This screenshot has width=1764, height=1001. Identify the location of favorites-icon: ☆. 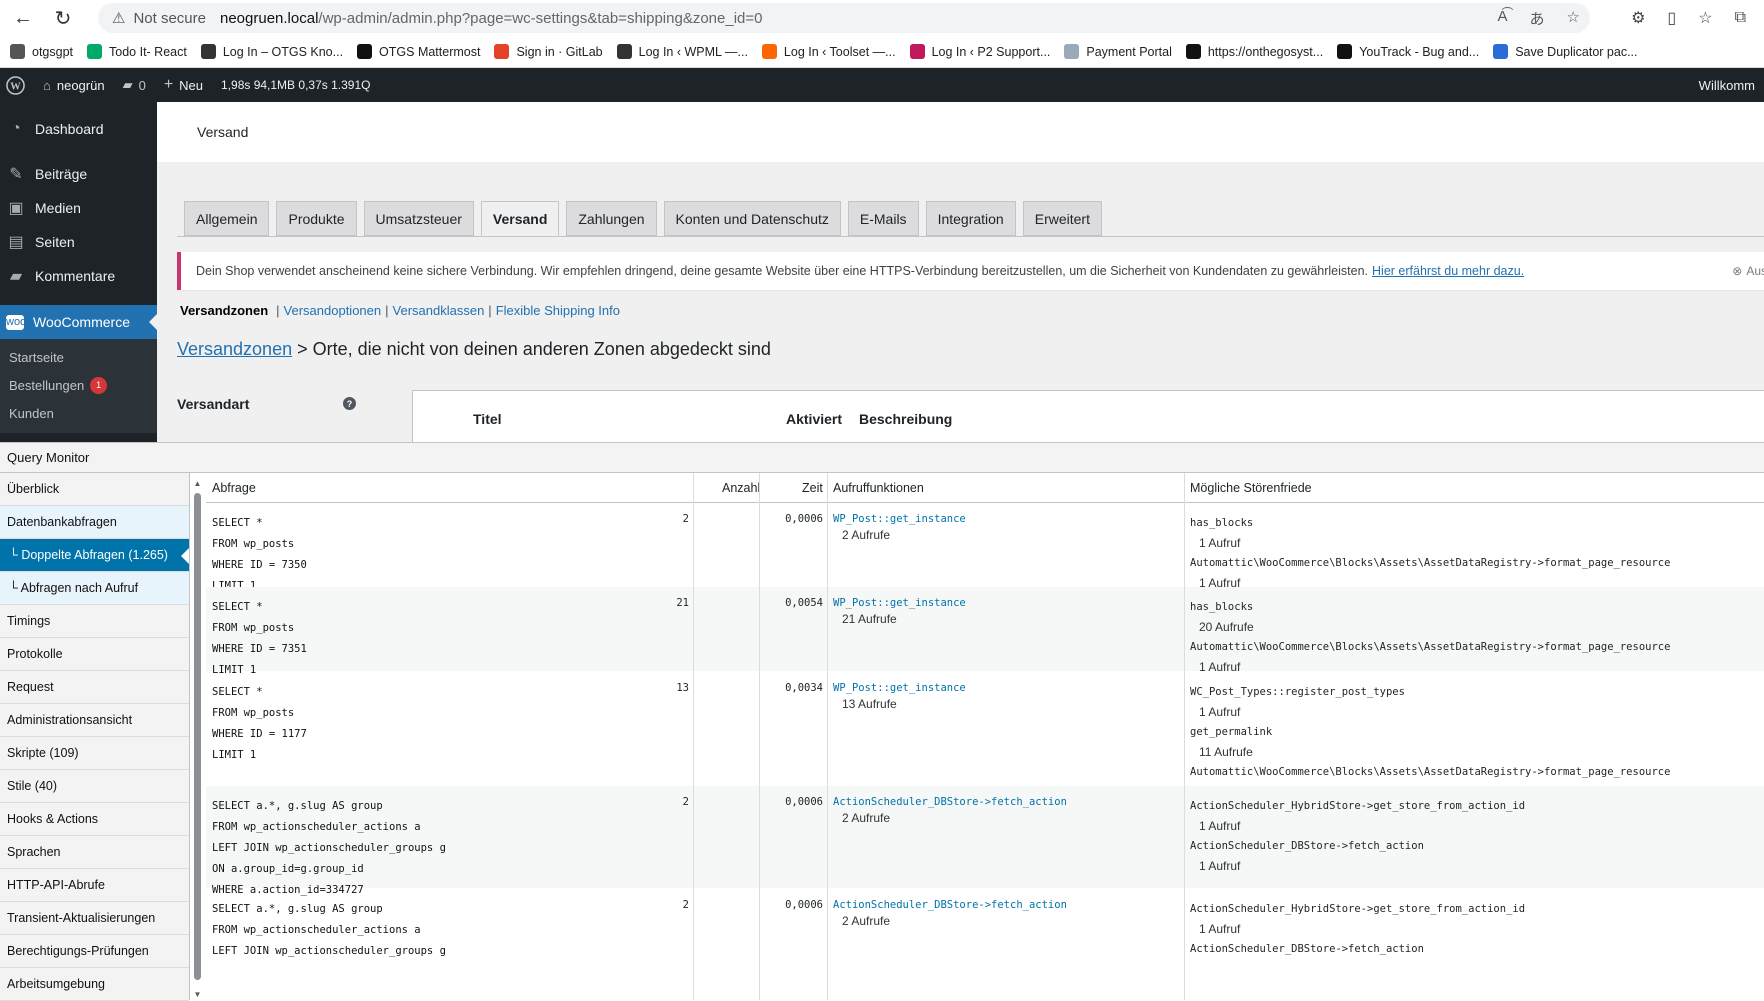
(1705, 18).